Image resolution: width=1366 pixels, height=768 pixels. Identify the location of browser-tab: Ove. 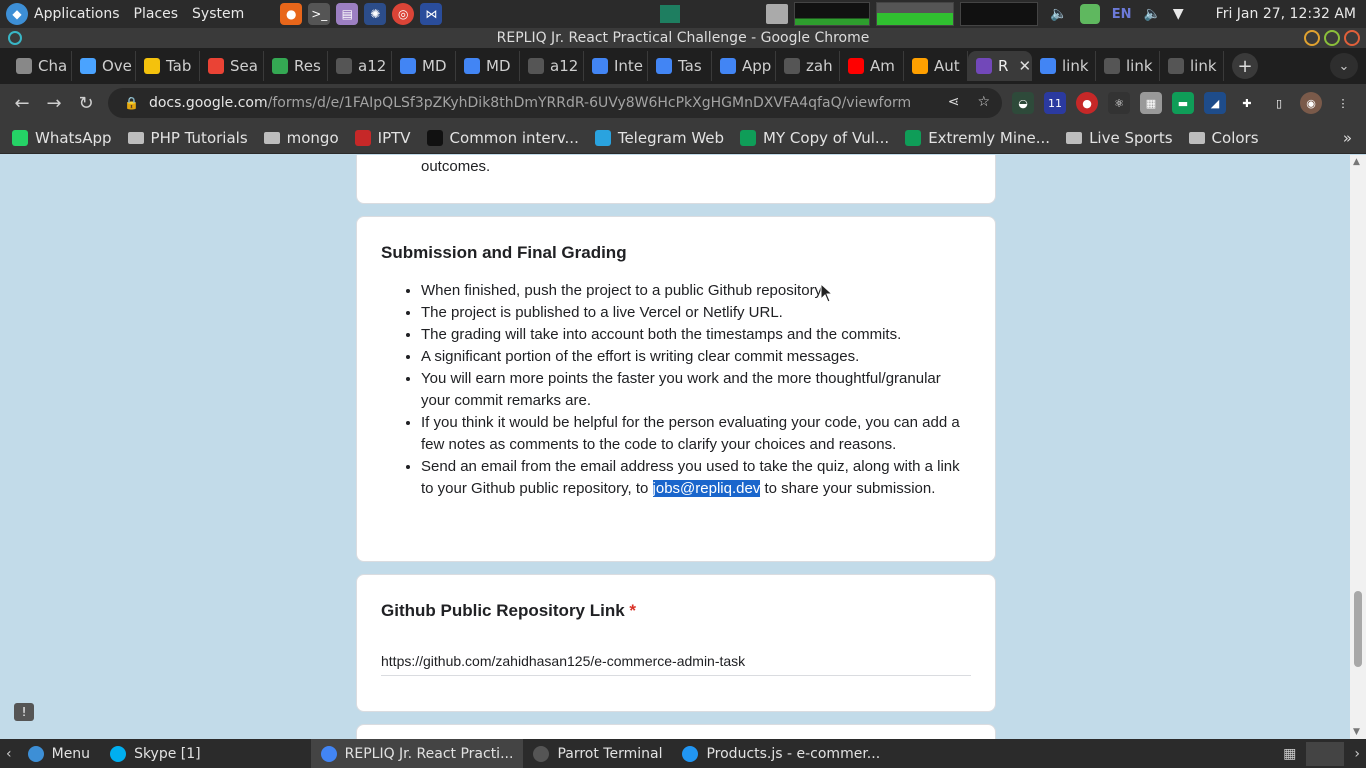
(104, 66).